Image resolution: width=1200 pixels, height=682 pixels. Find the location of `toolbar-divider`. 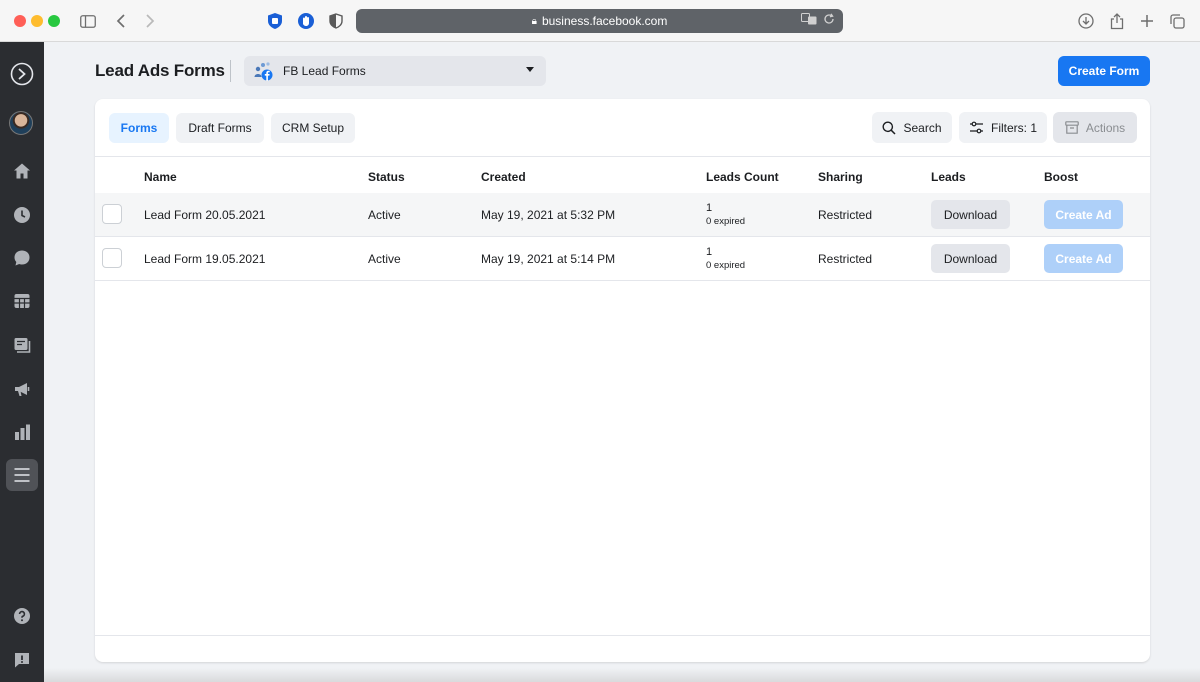

toolbar-divider is located at coordinates (622, 156).